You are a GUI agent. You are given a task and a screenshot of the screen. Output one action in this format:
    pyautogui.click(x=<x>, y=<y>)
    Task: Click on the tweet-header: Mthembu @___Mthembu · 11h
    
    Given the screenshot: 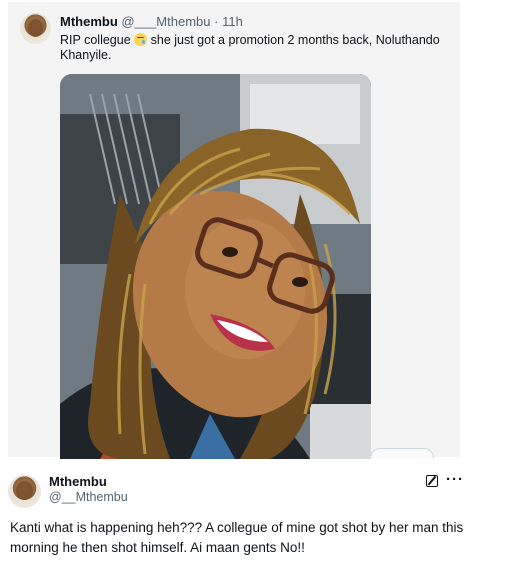 What is the action you would take?
    pyautogui.click(x=151, y=21)
    